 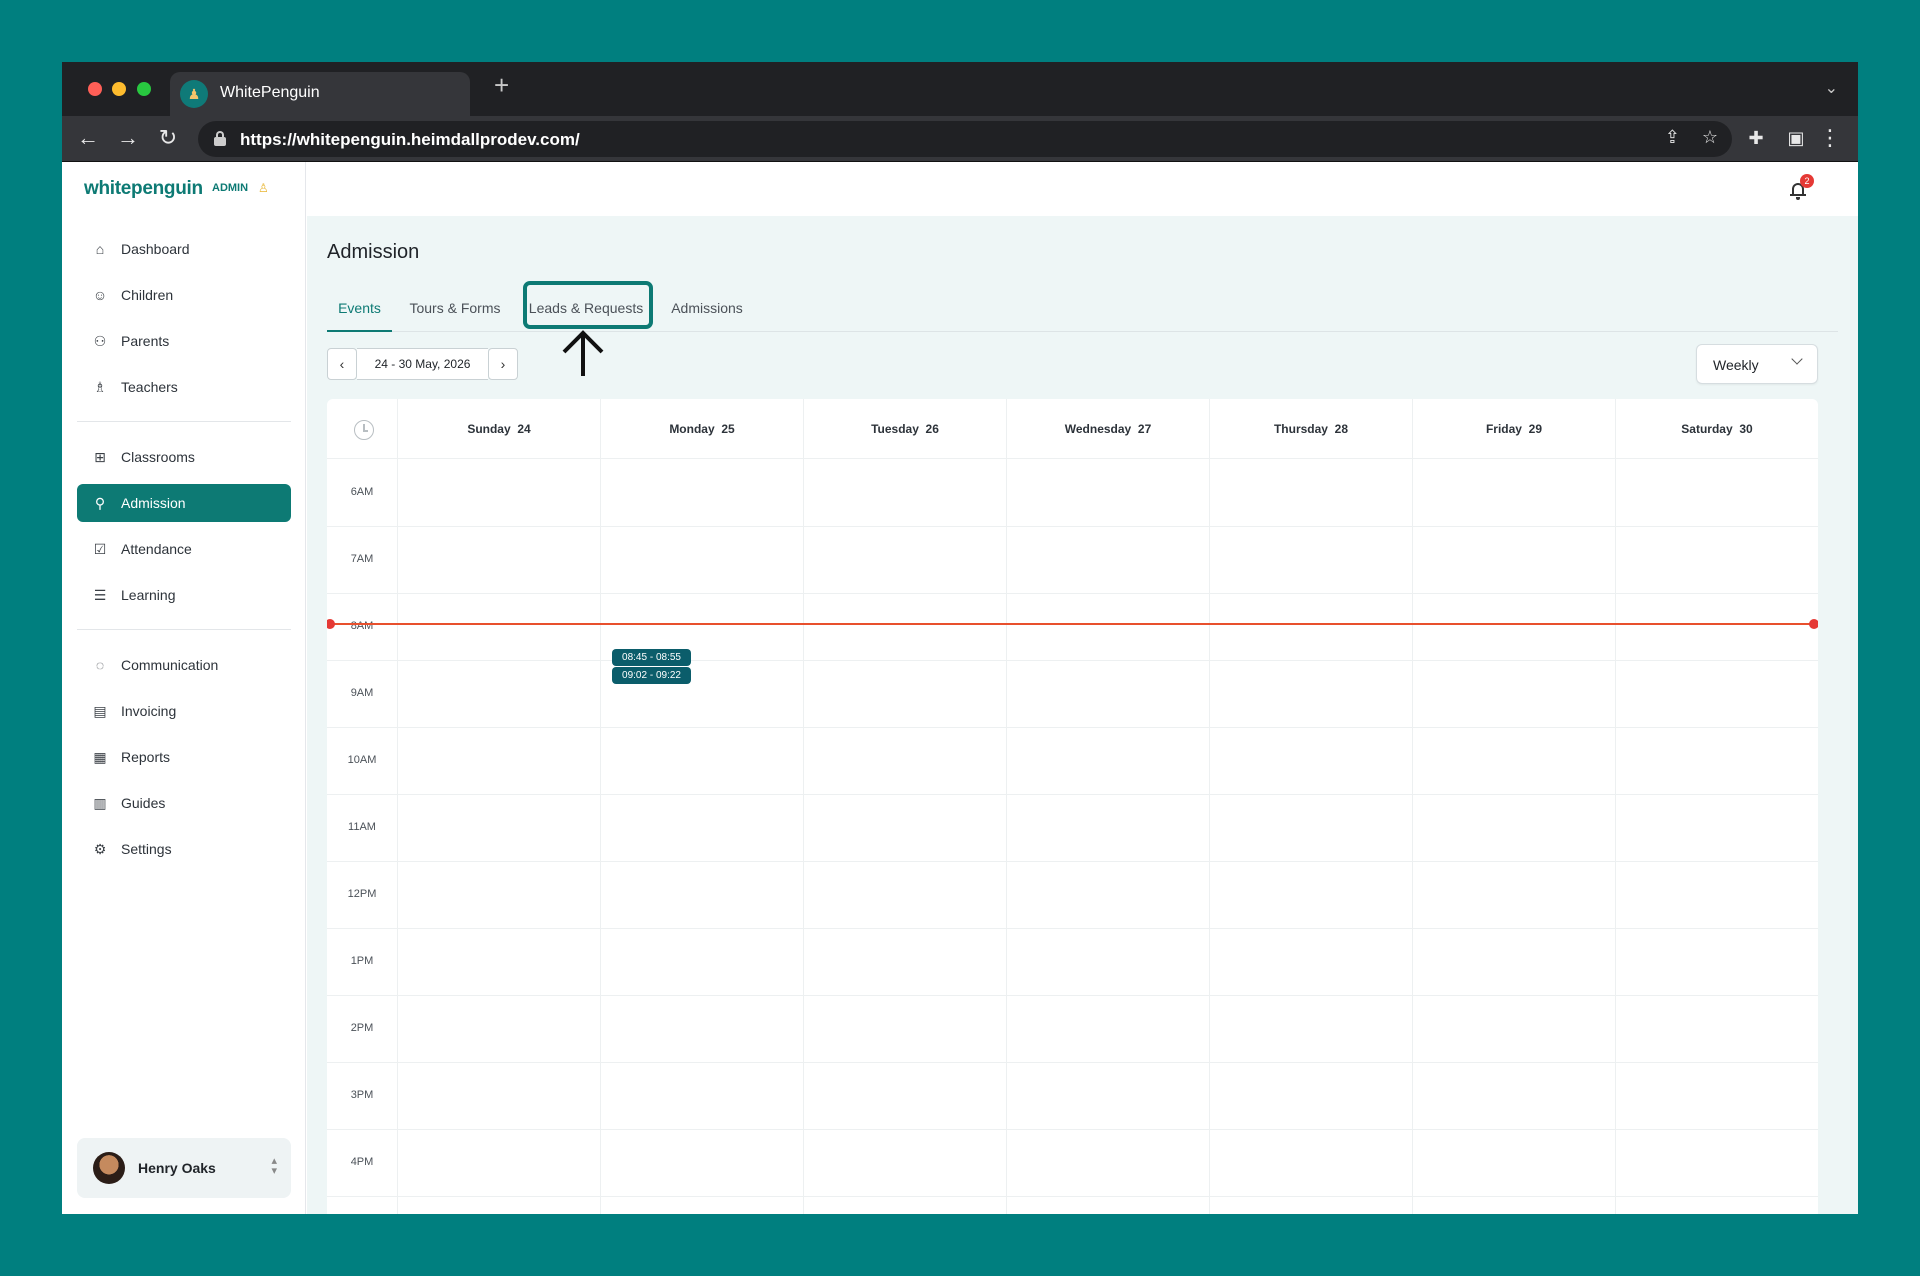 What do you see at coordinates (904, 429) in the screenshot?
I see `day-header-tuesday: Tuesday 26` at bounding box center [904, 429].